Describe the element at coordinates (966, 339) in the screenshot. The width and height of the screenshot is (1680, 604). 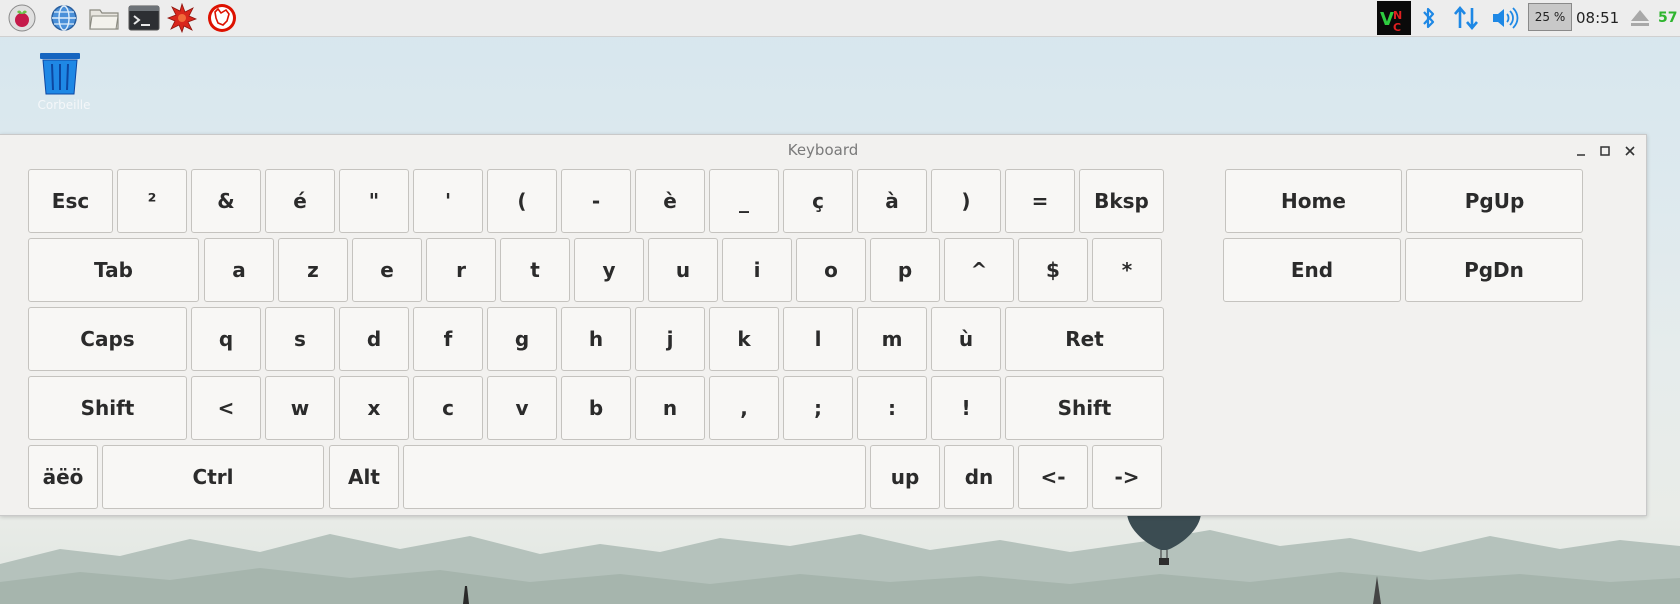
I see `key-u-grave: ù` at that location.